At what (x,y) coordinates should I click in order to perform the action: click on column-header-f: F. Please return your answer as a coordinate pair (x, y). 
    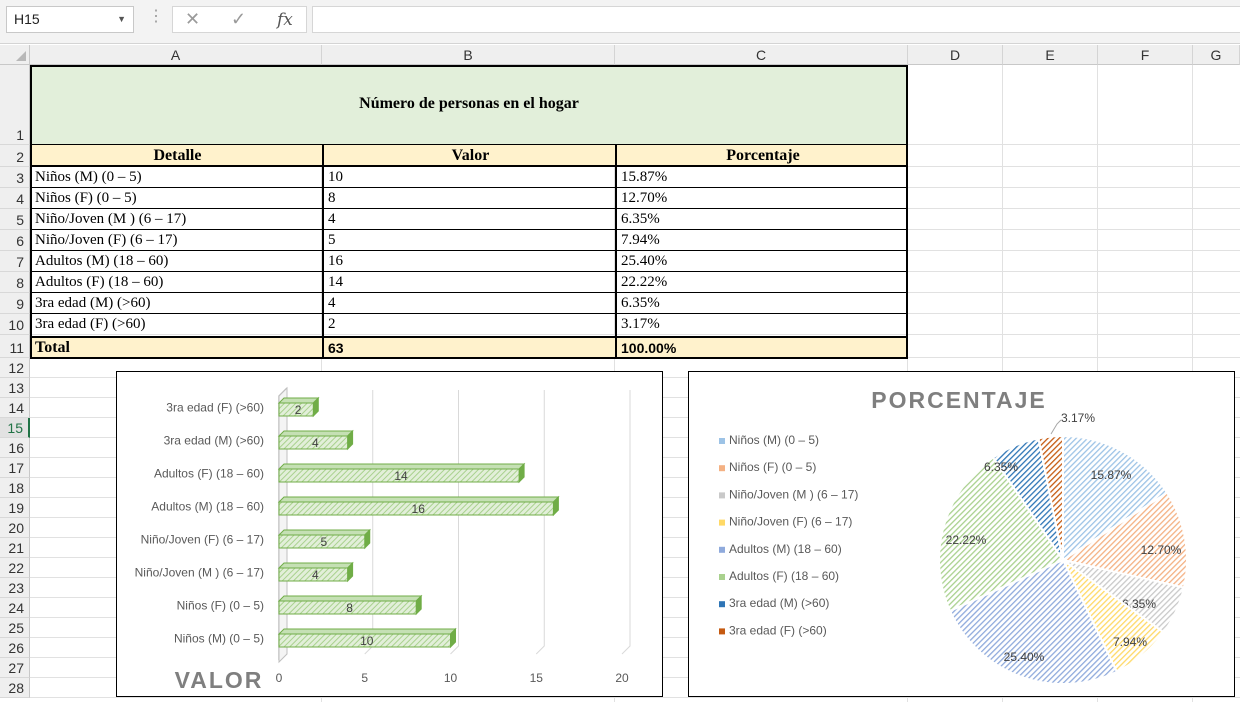
    Looking at the image, I should click on (1145, 55).